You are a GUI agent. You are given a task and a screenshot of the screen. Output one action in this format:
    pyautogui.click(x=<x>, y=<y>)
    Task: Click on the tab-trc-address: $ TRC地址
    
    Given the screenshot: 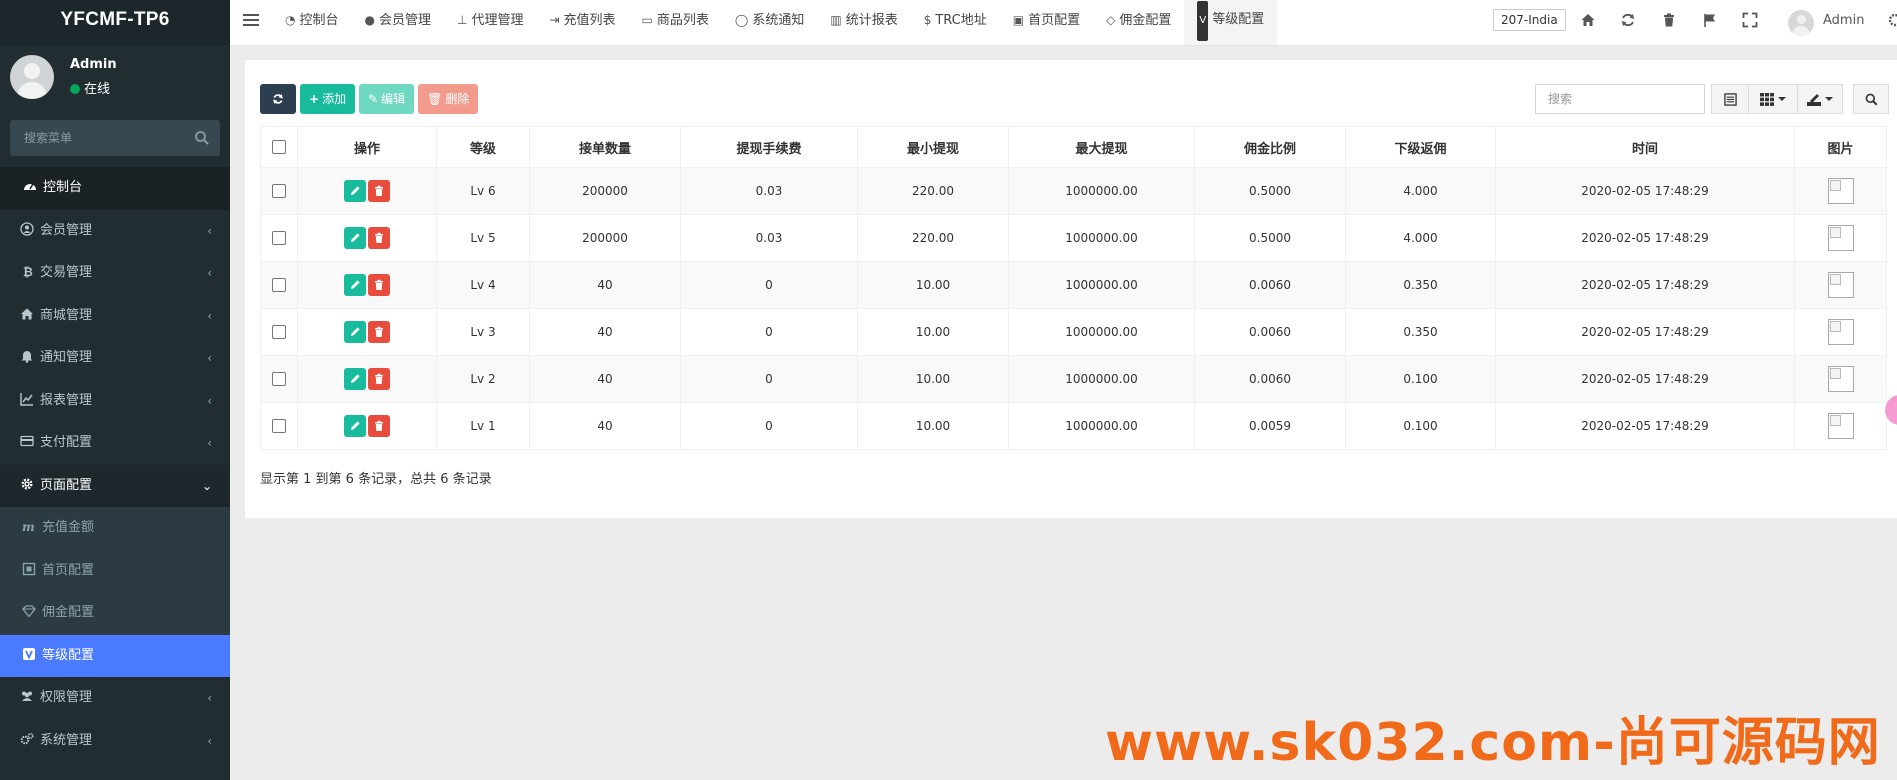 What is the action you would take?
    pyautogui.click(x=955, y=22)
    